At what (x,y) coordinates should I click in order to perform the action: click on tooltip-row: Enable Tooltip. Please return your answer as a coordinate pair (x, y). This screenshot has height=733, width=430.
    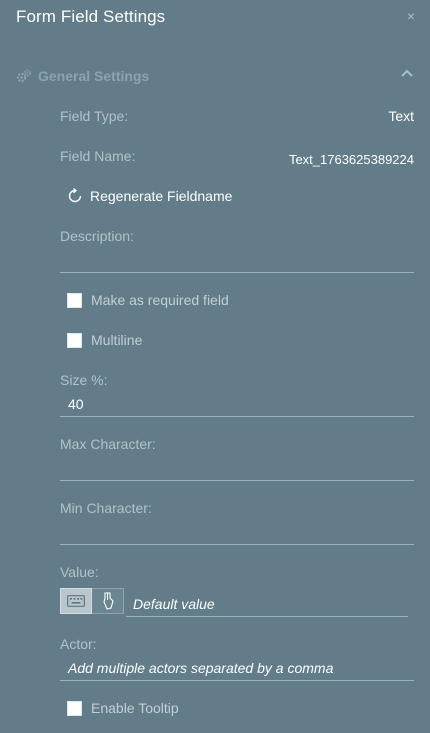
    Looking at the image, I should click on (123, 708).